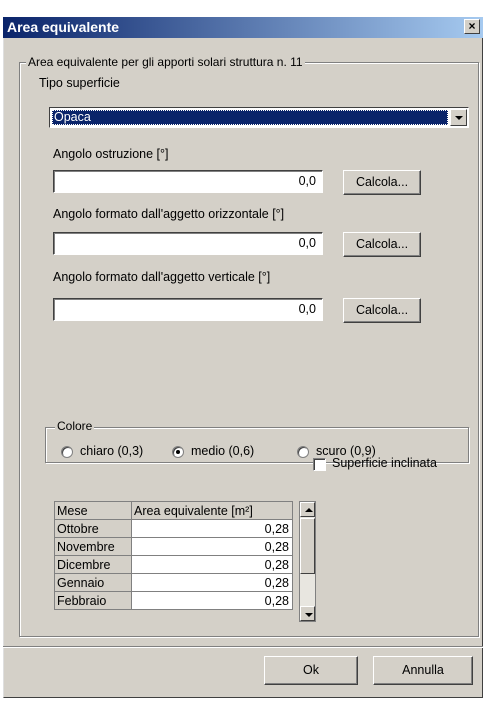 Image resolution: width=485 pixels, height=702 pixels. I want to click on aggetto-verticale-input: 0,0, so click(188, 309).